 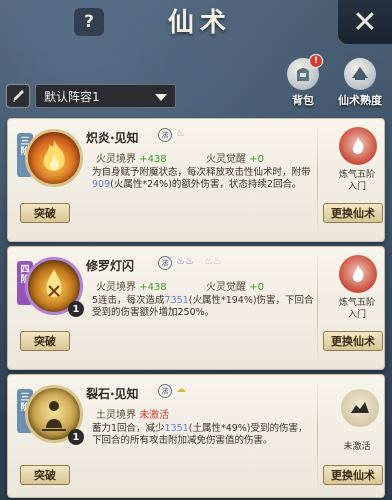 I want to click on beast-stage-icon, so click(x=360, y=408).